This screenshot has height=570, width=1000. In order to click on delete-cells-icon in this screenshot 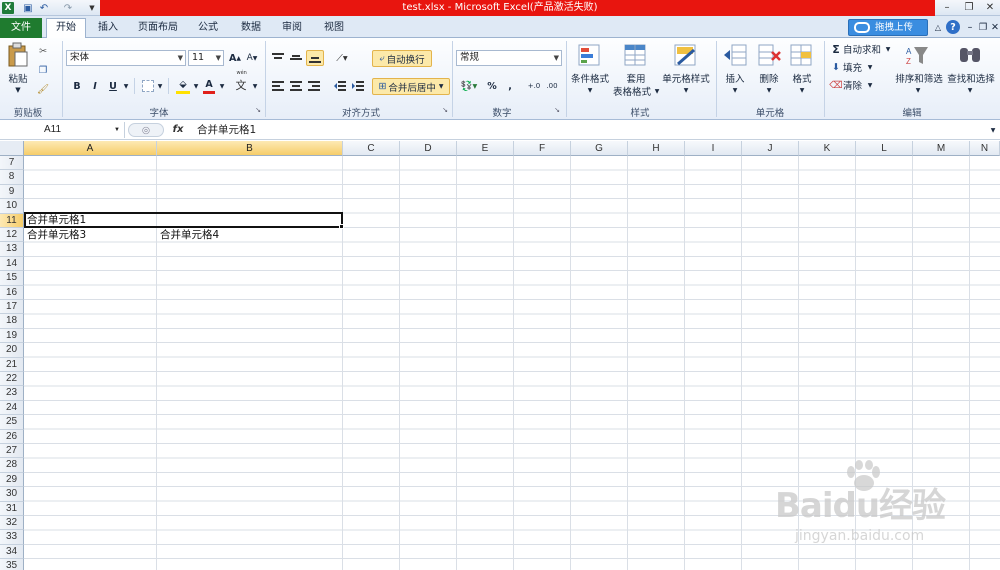, I will do `click(770, 56)`.